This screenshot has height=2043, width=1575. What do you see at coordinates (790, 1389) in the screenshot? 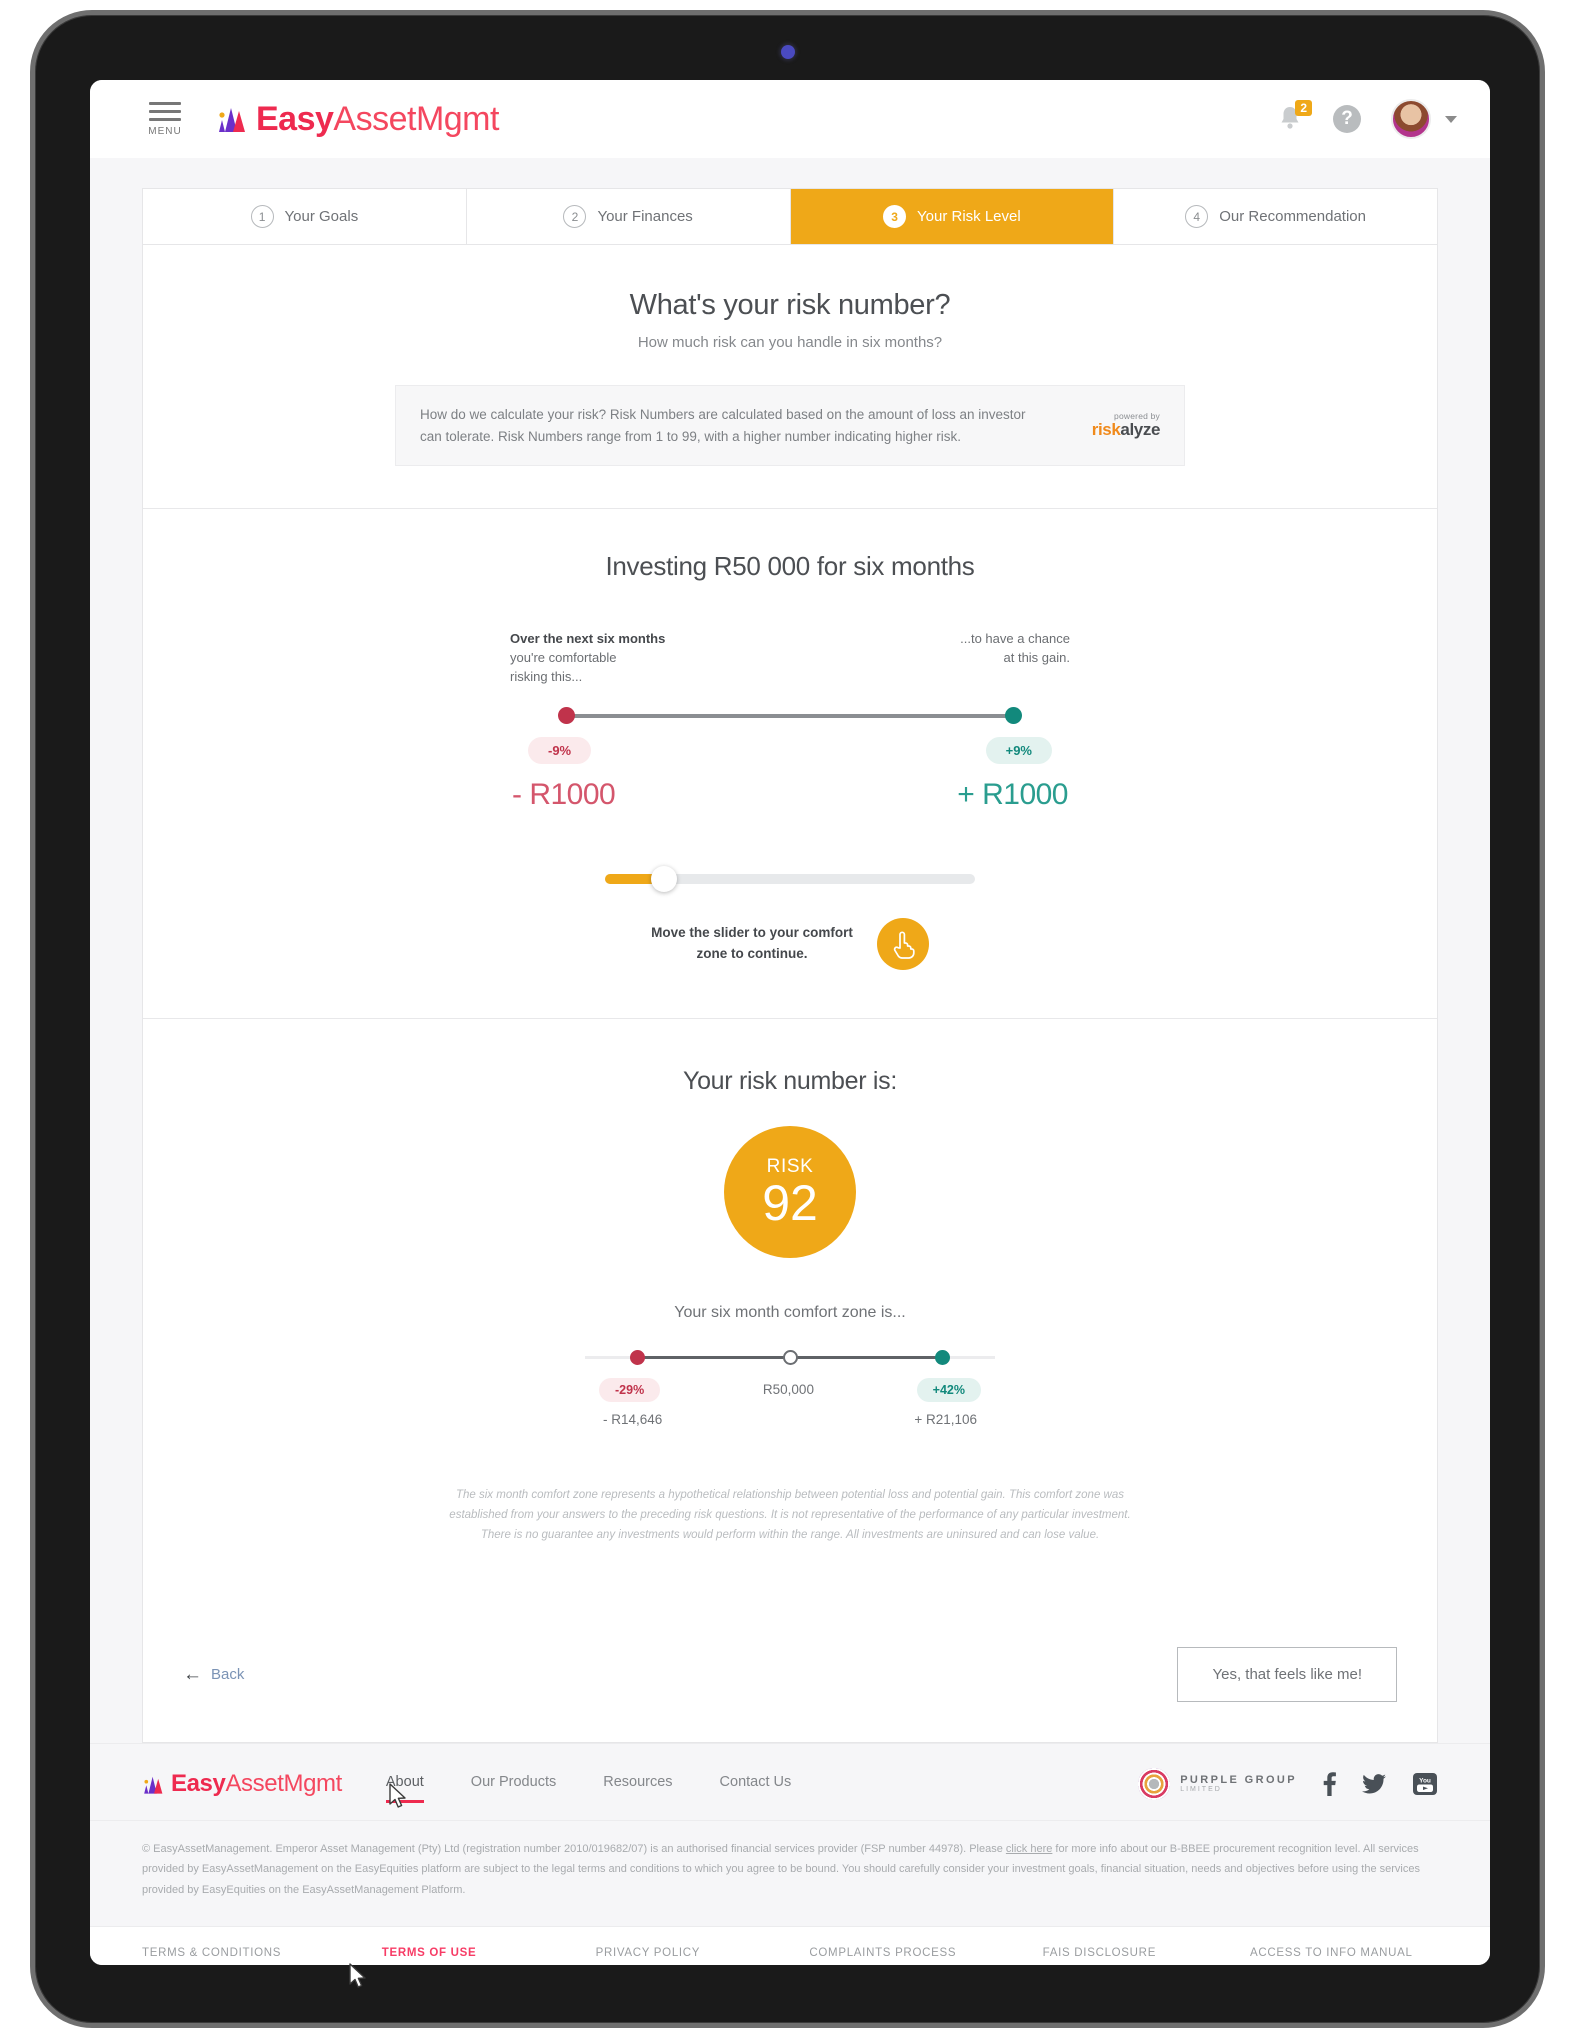
I see `comfort-percent-row: -29% R50,000 +42%` at bounding box center [790, 1389].